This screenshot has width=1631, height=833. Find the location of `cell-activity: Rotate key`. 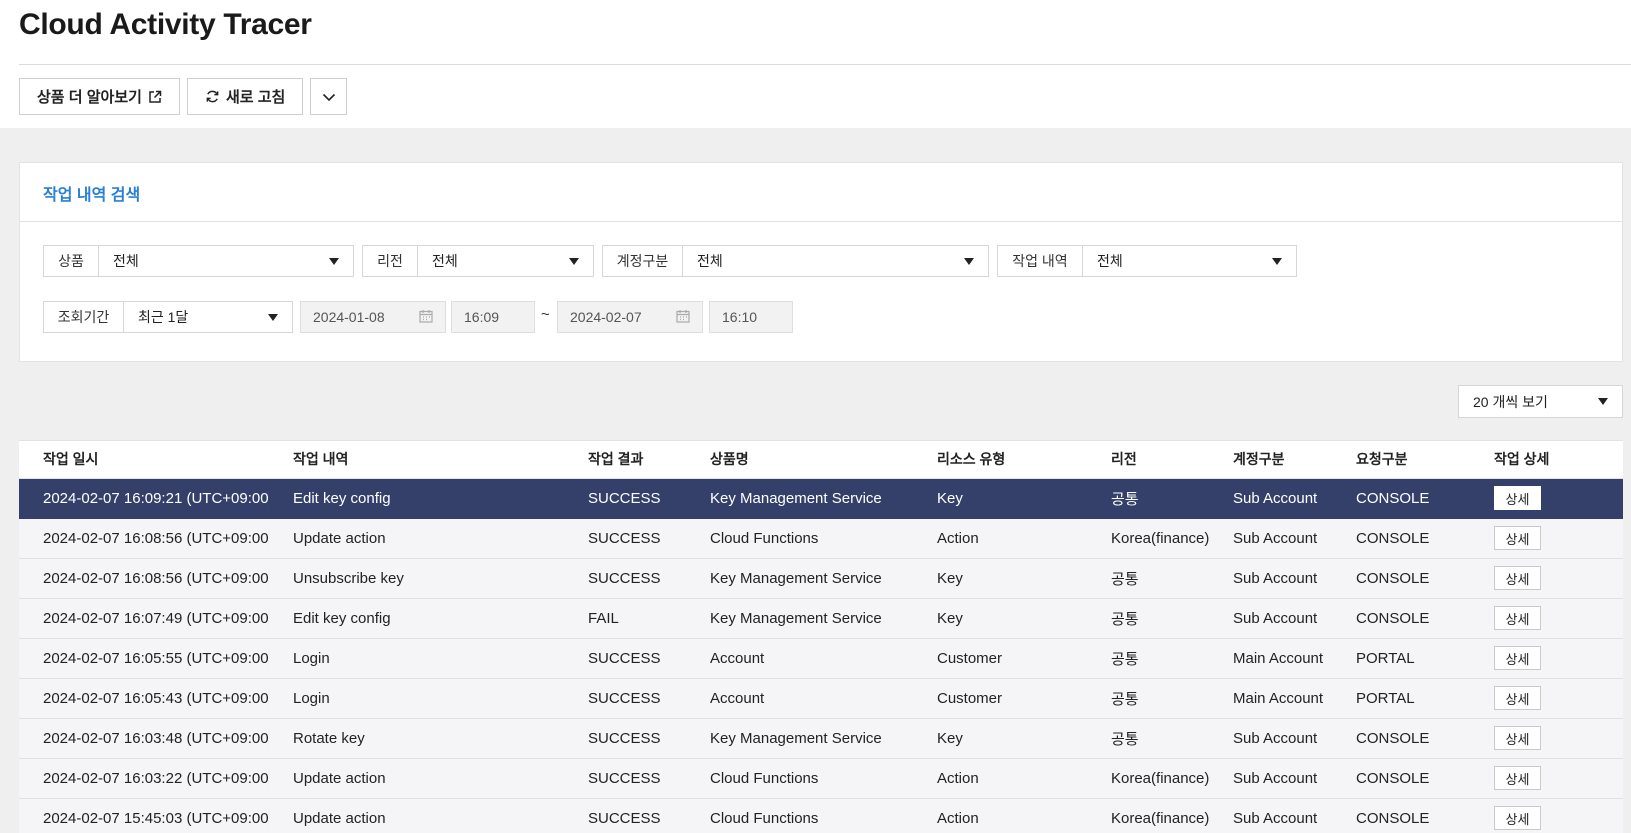

cell-activity: Rotate key is located at coordinates (416, 738).